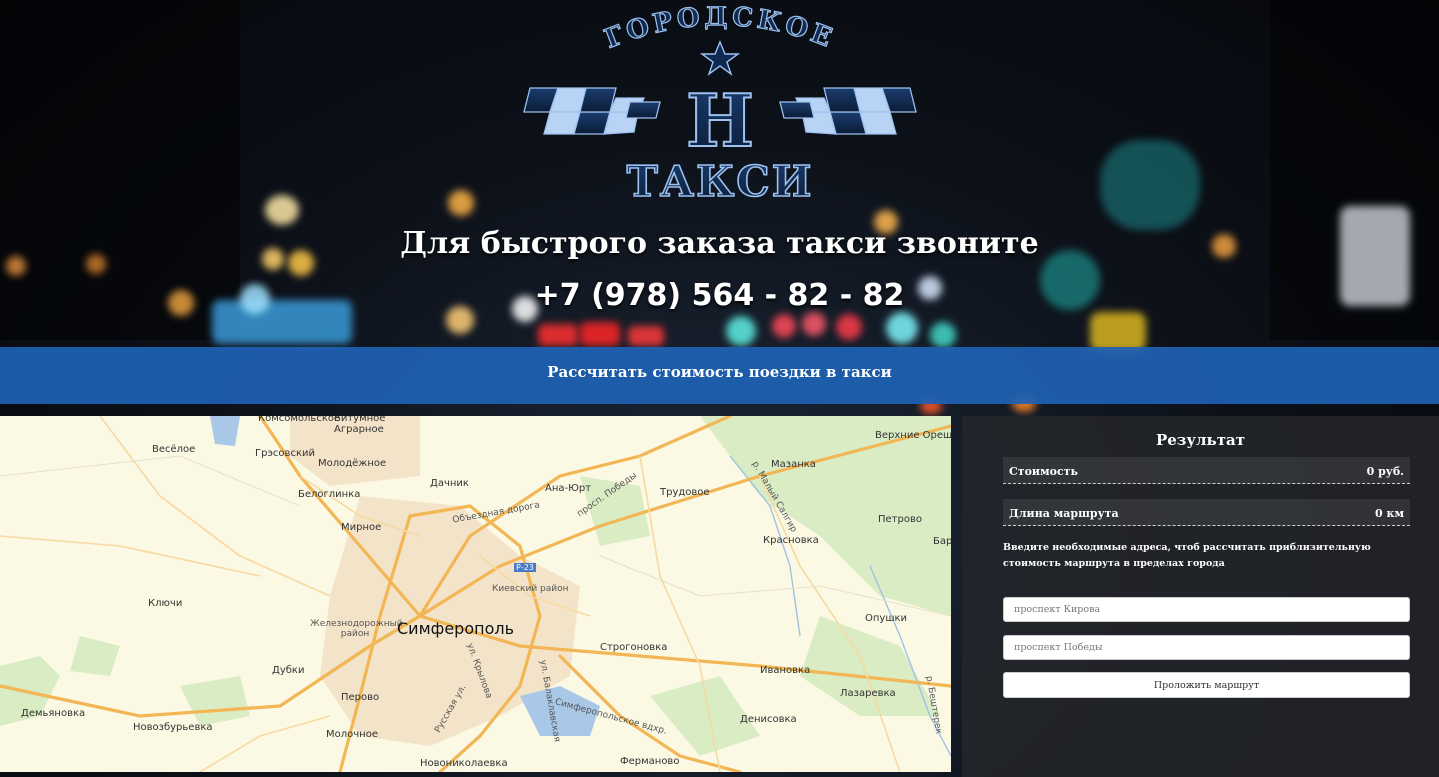  Describe the element at coordinates (719, 243) in the screenshot. I see `hero-headline: Для быстрого заказа такси звоните` at that location.